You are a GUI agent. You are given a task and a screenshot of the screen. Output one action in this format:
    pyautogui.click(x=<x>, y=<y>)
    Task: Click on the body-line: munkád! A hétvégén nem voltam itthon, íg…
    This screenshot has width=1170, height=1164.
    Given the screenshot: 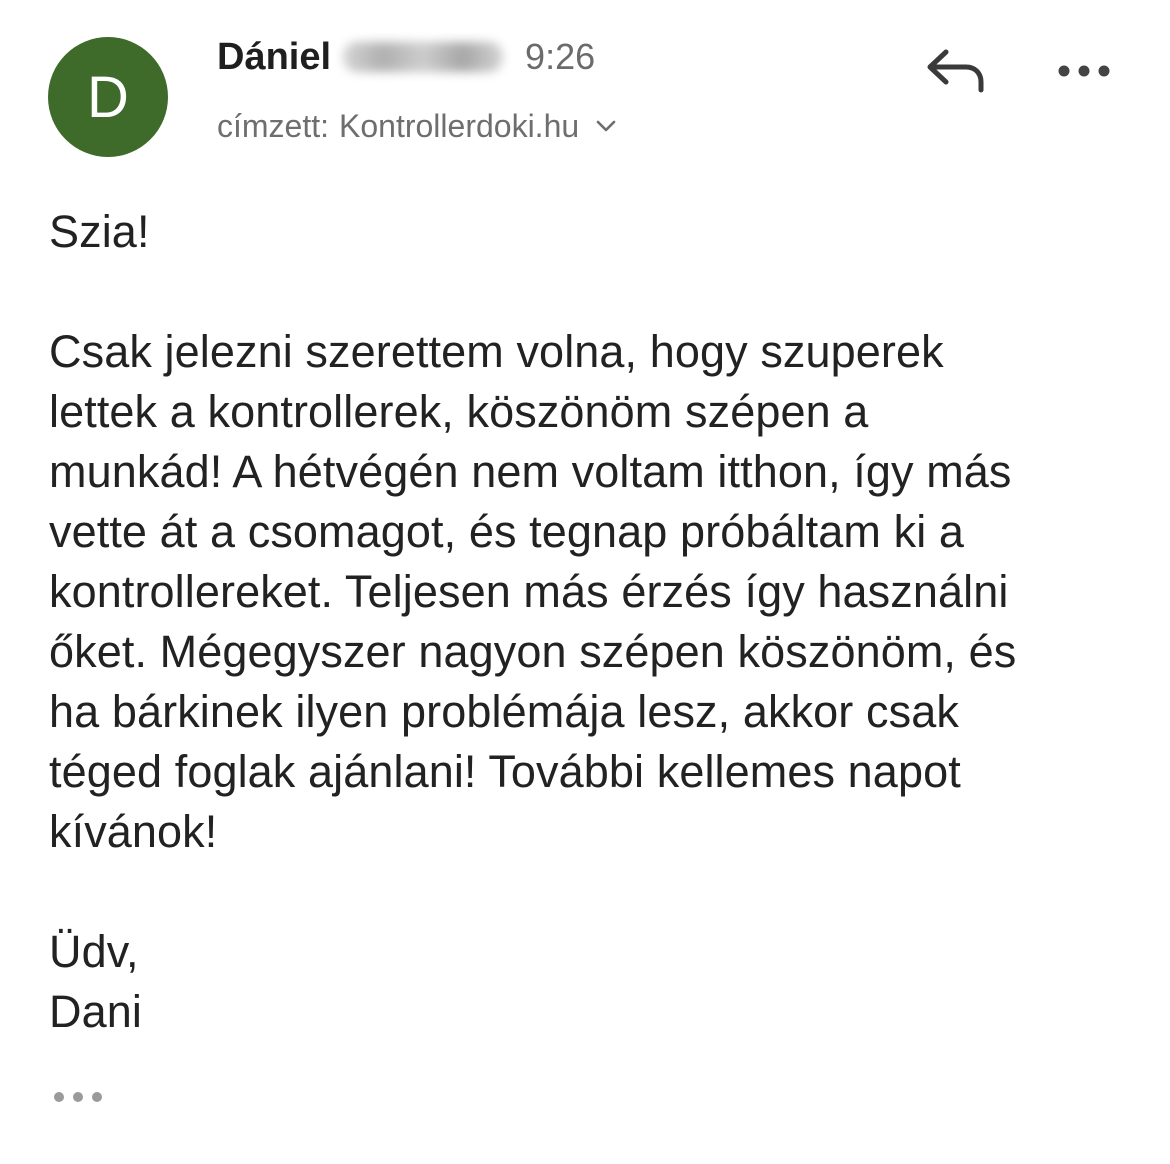 What is the action you would take?
    pyautogui.click(x=530, y=471)
    